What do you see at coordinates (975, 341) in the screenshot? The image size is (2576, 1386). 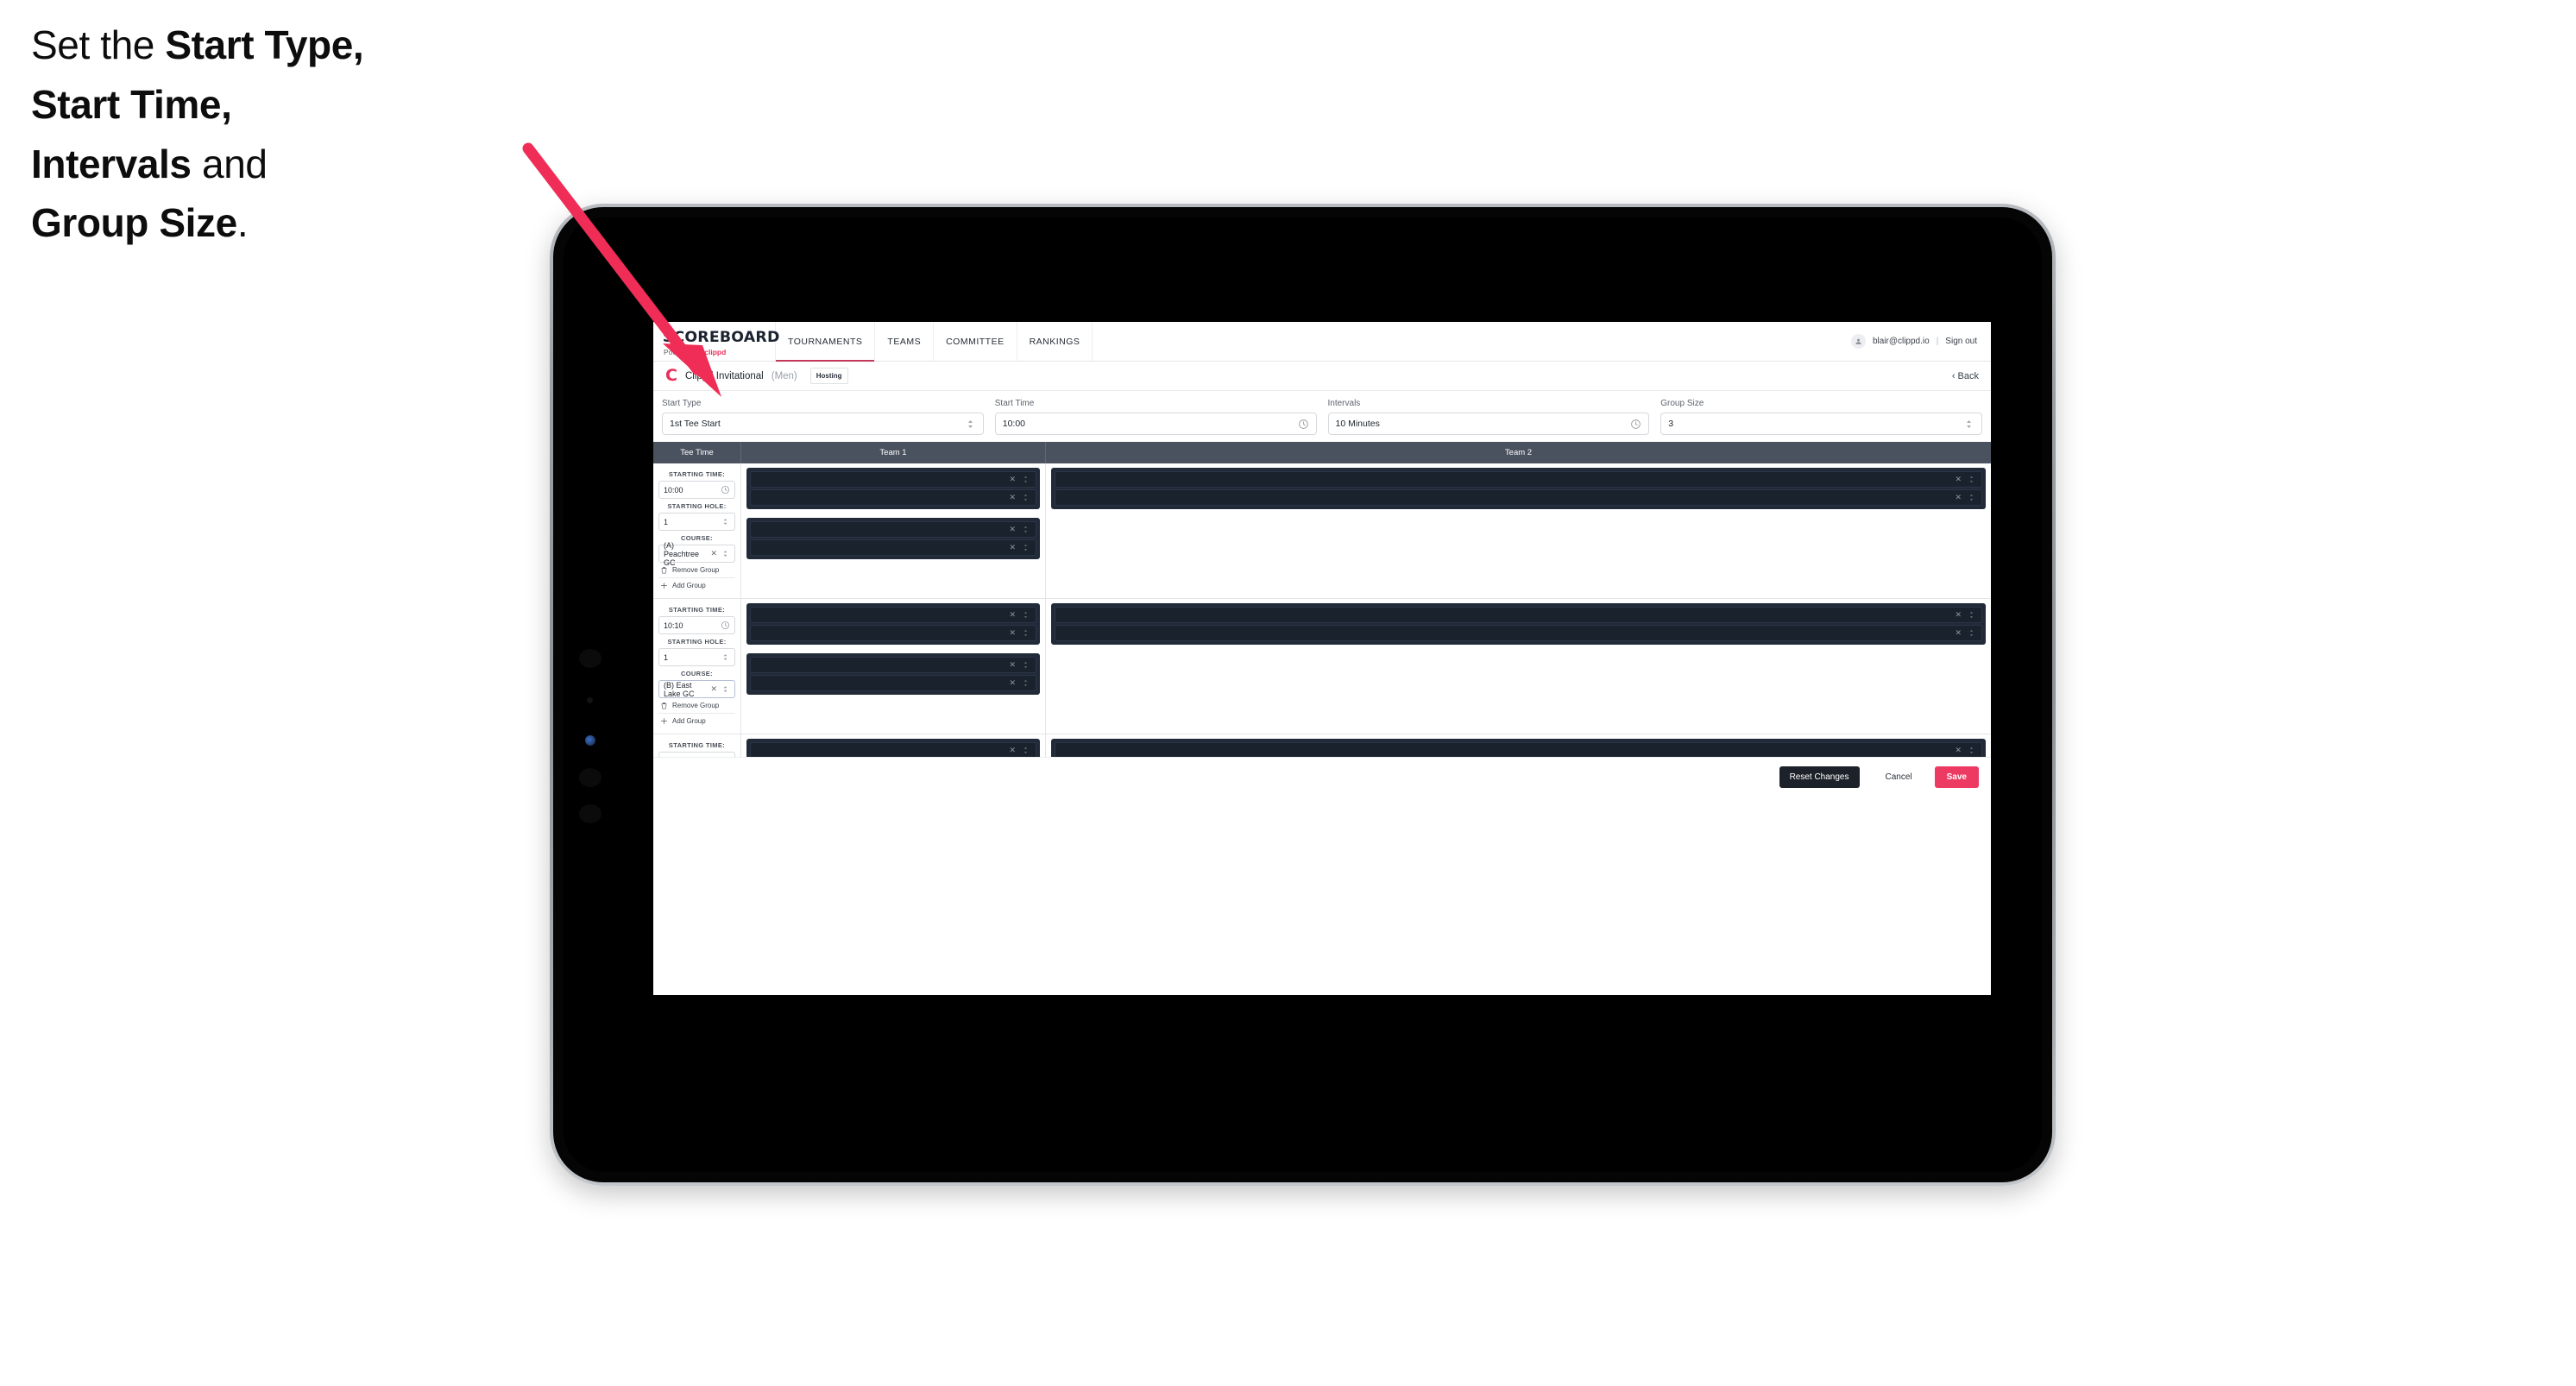 I see `nav-item-committee: COMMITTEE` at bounding box center [975, 341].